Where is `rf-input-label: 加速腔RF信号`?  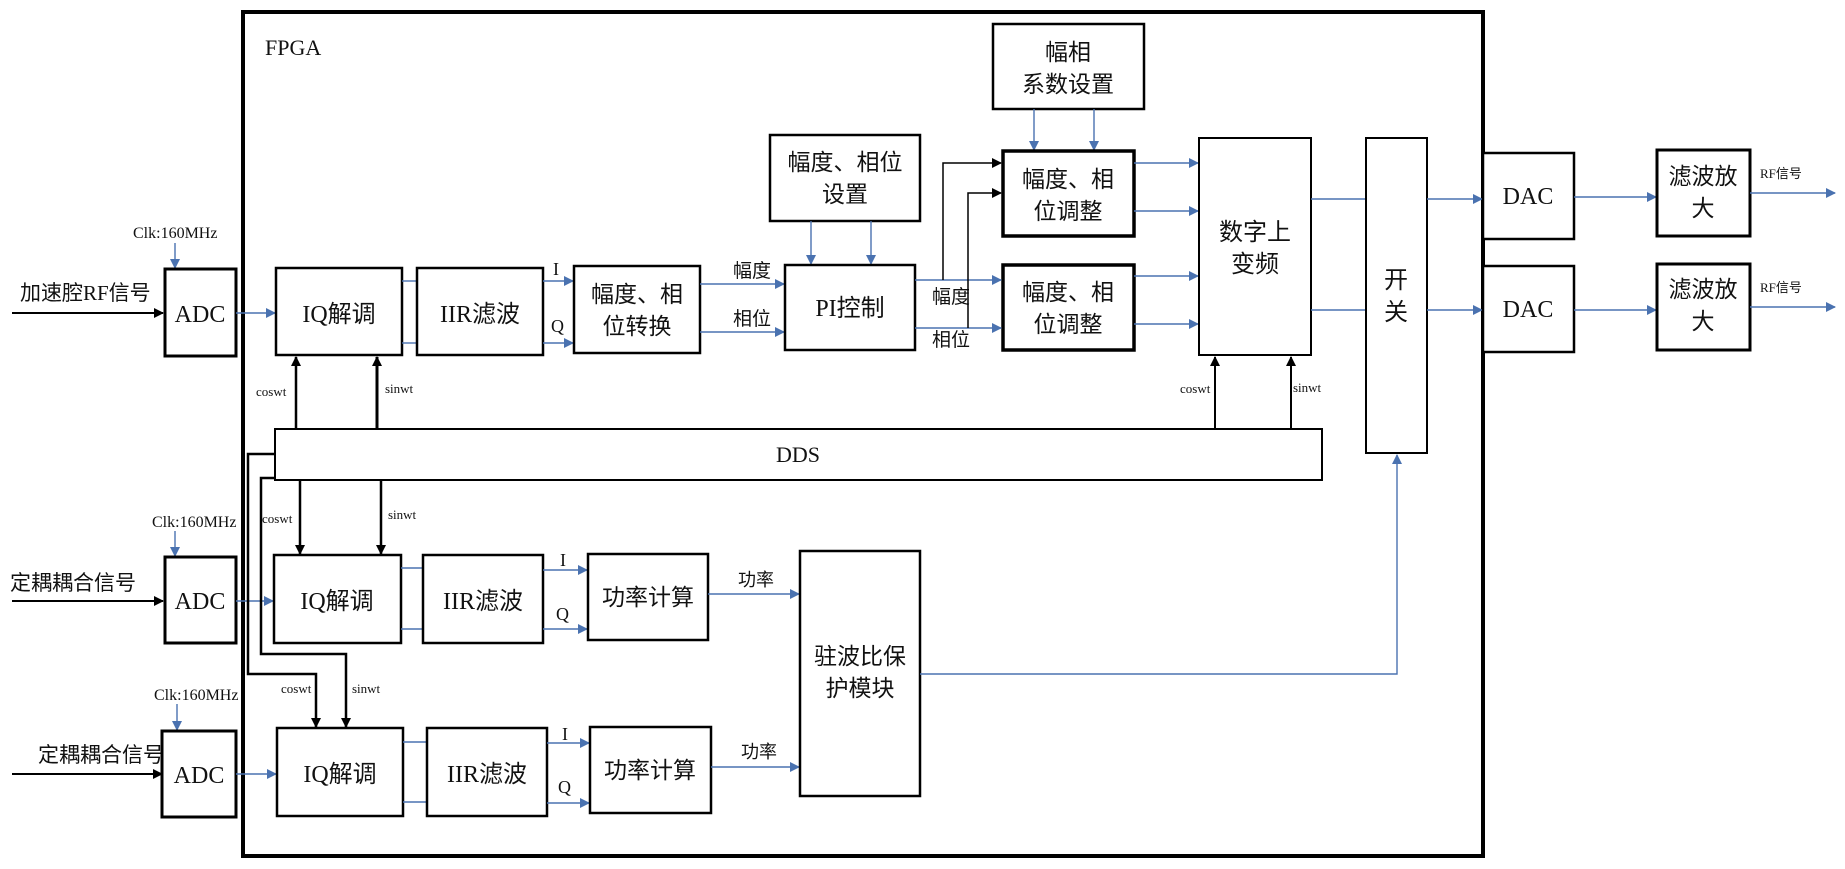 rf-input-label: 加速腔RF信号 is located at coordinates (85, 293).